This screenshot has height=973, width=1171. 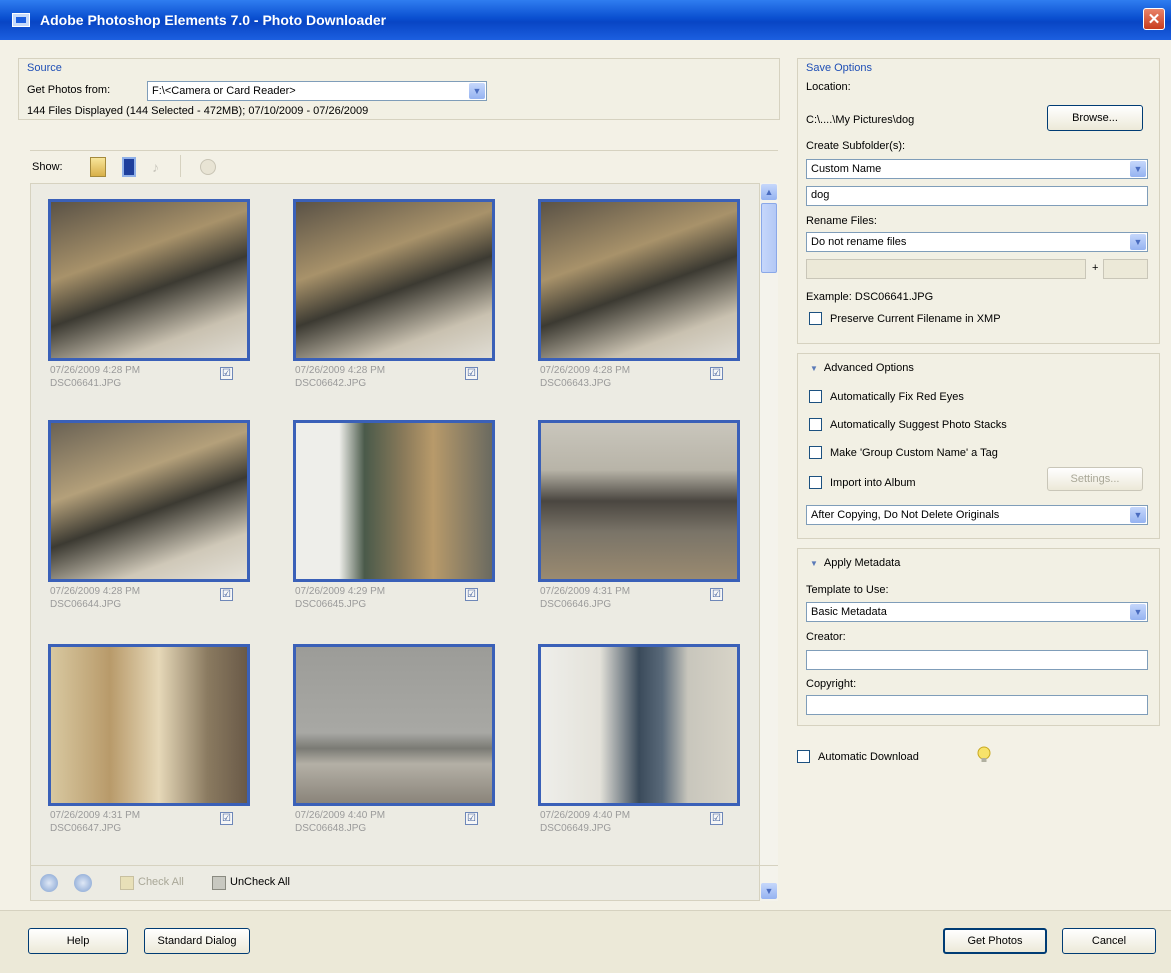 What do you see at coordinates (977, 196) in the screenshot?
I see `custom-name-input: dog` at bounding box center [977, 196].